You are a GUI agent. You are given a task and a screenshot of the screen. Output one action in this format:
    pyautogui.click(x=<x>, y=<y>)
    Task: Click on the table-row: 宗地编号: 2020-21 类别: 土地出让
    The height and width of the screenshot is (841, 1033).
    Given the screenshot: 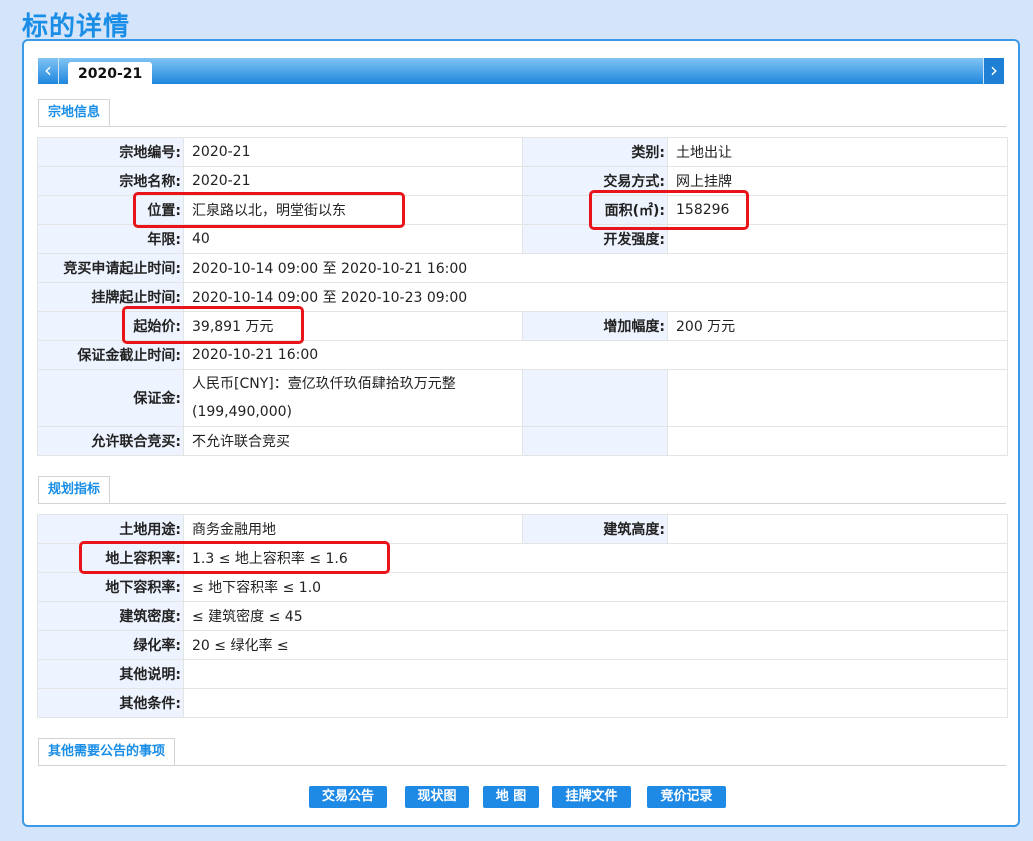 What is the action you would take?
    pyautogui.click(x=522, y=152)
    